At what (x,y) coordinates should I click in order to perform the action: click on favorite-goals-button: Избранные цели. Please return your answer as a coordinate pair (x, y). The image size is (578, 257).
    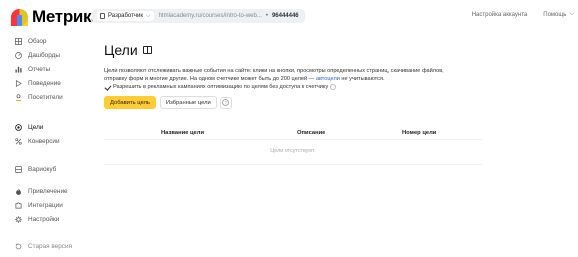
    Looking at the image, I should click on (188, 102).